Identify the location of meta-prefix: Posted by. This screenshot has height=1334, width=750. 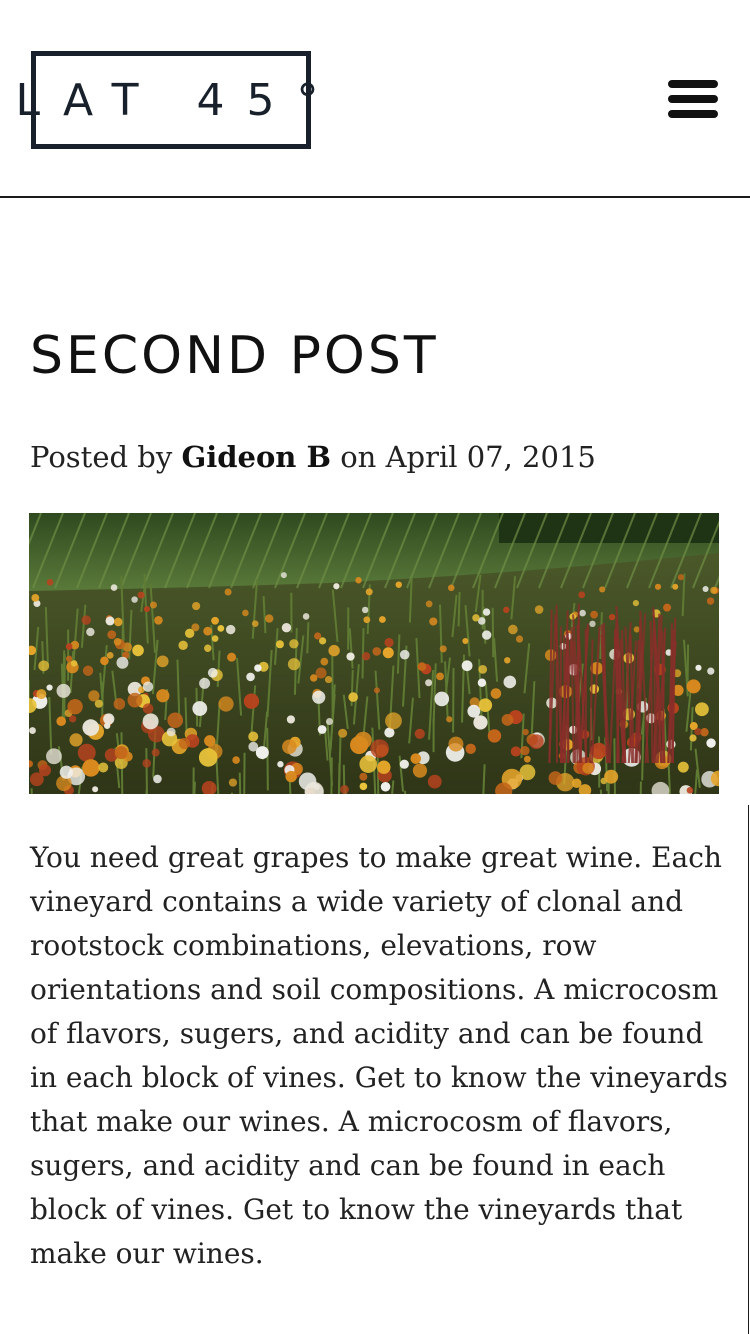
(106, 457).